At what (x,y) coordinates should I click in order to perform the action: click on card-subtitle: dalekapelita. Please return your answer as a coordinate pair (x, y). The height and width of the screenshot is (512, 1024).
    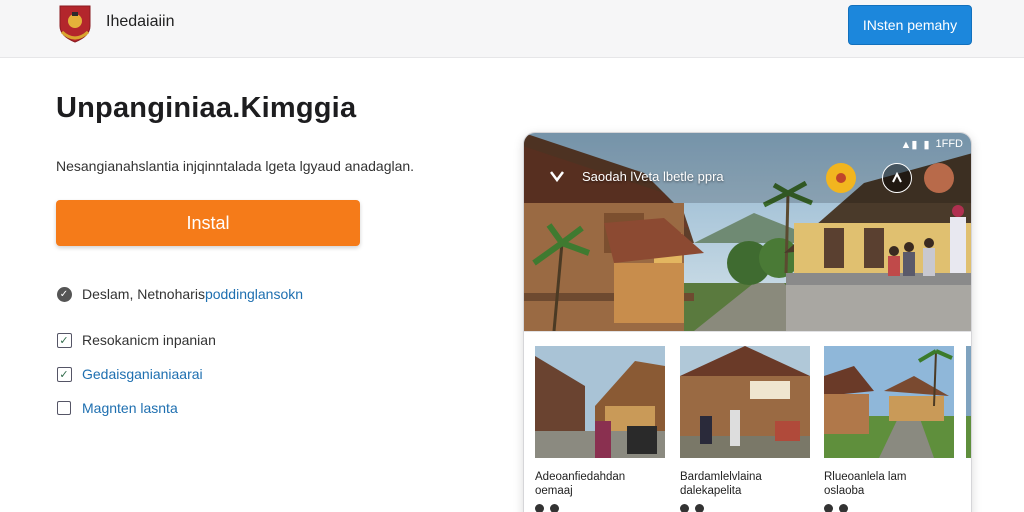
    Looking at the image, I should click on (711, 491).